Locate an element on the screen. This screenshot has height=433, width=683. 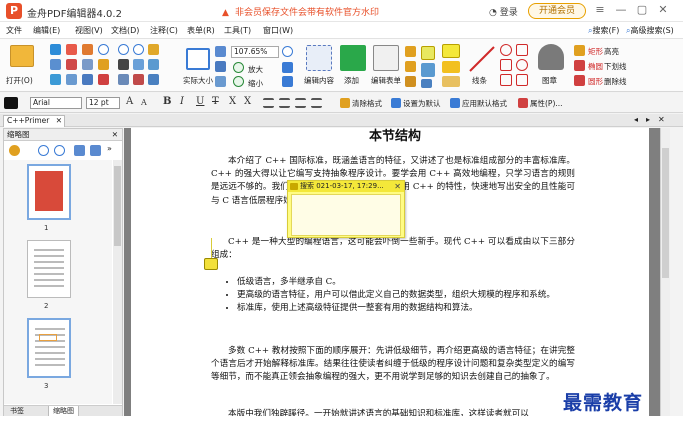
highlight-icon is located at coordinates (579, 50).